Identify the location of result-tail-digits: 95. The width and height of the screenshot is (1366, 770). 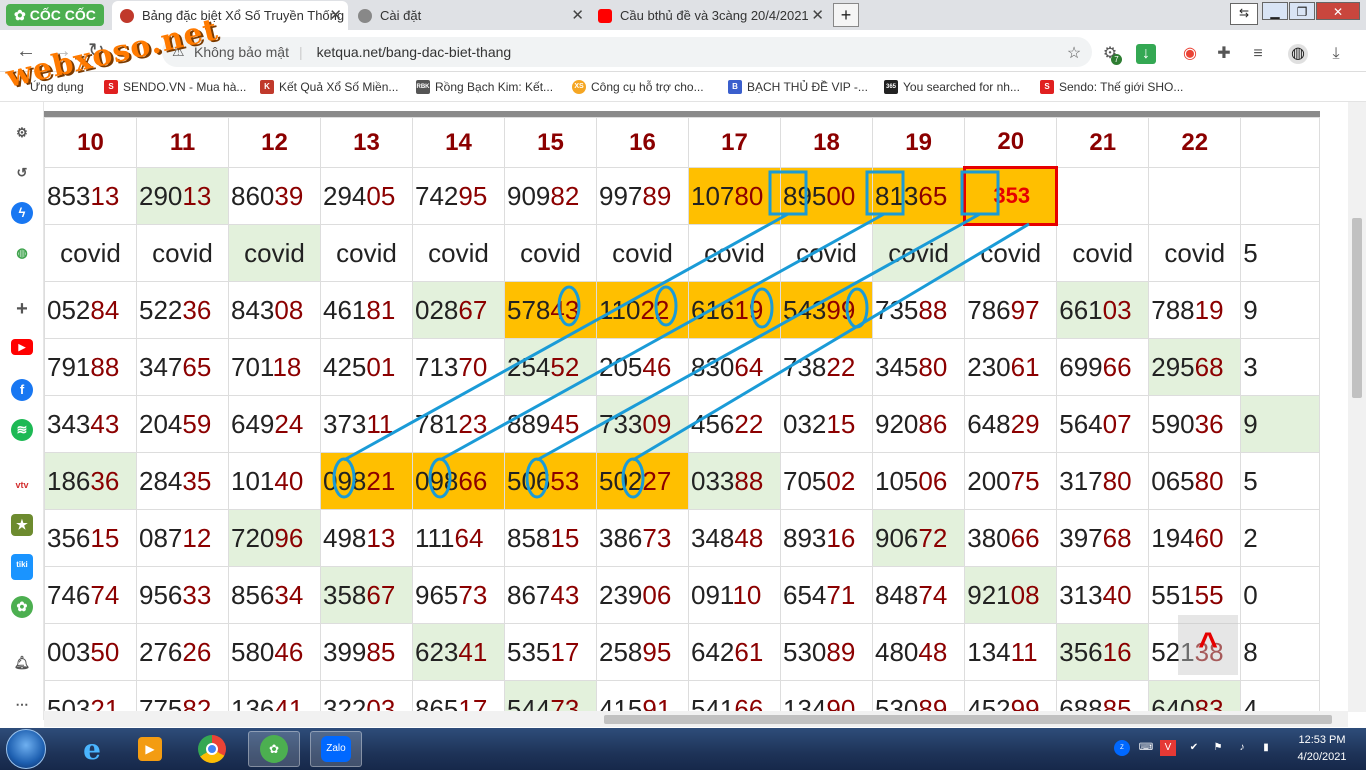
(473, 195).